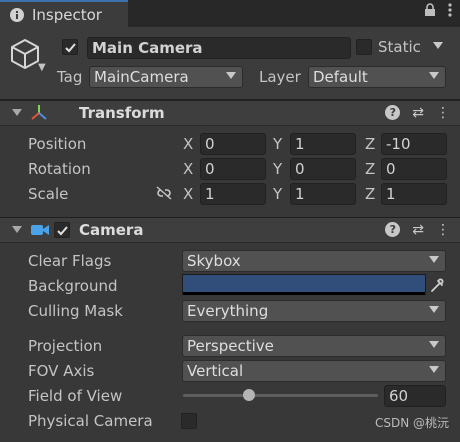 This screenshot has height=442, width=460. Describe the element at coordinates (414, 194) in the screenshot. I see `scale-z-field: 1` at that location.